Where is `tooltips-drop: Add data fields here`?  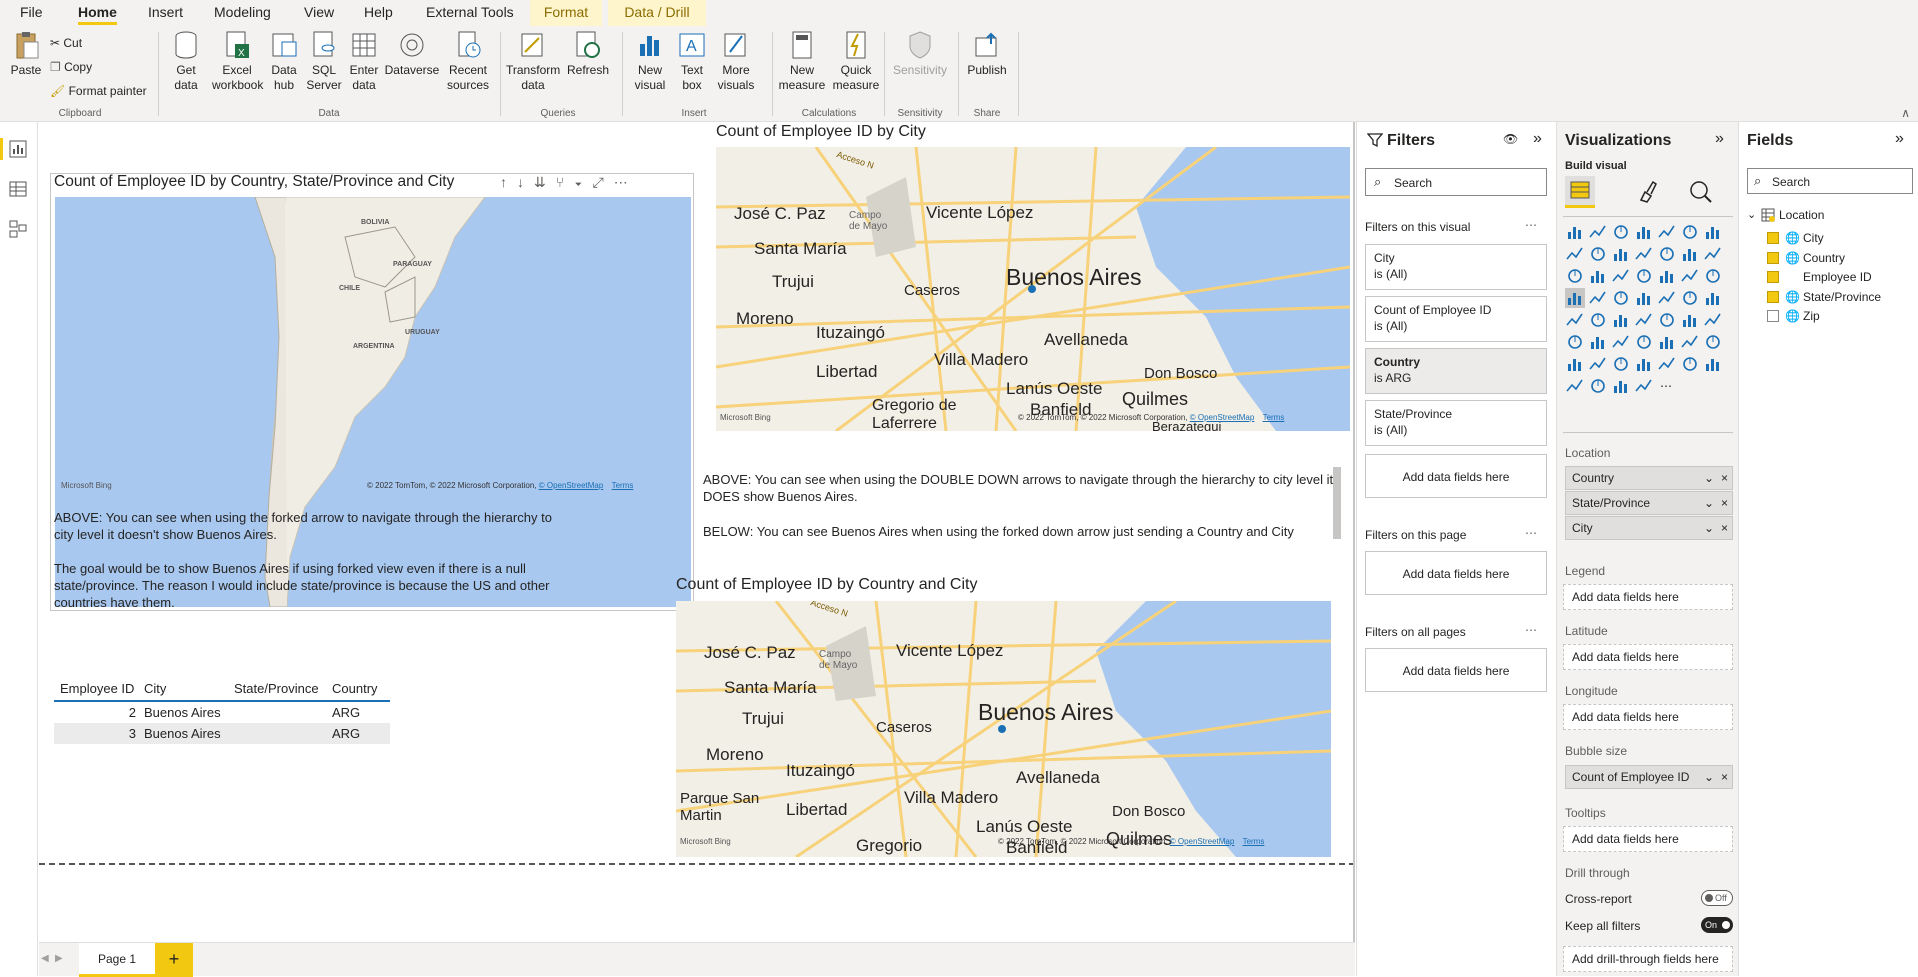 tooltips-drop: Add data fields here is located at coordinates (1648, 839).